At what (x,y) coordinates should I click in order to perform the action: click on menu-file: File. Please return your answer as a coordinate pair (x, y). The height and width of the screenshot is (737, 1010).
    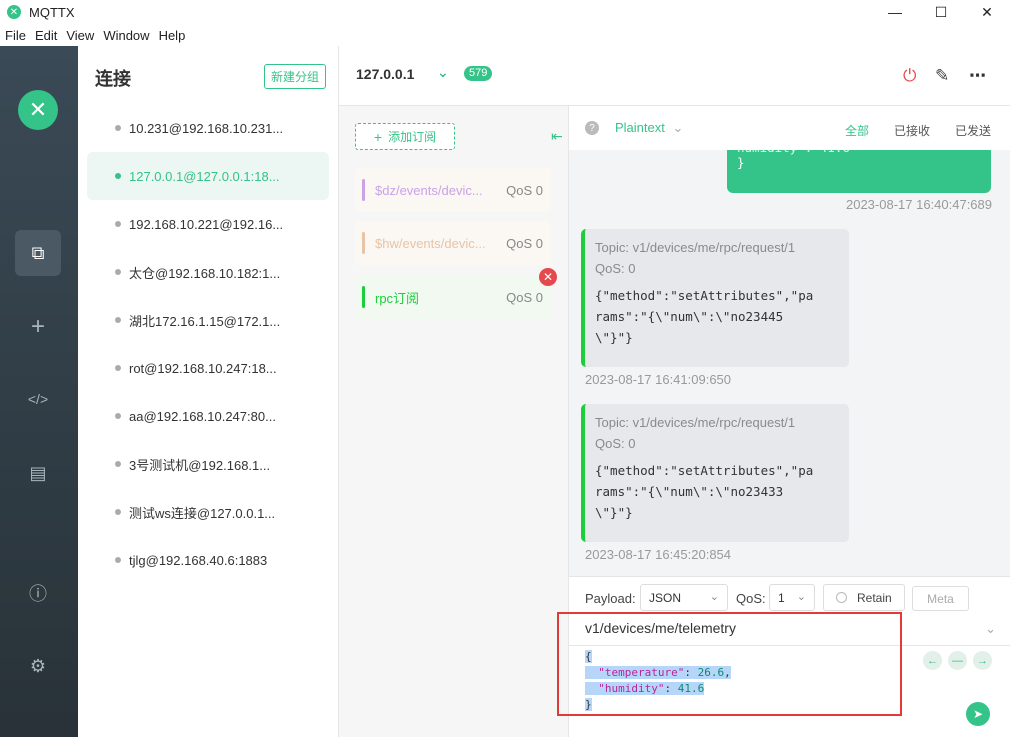
    Looking at the image, I should click on (15, 35).